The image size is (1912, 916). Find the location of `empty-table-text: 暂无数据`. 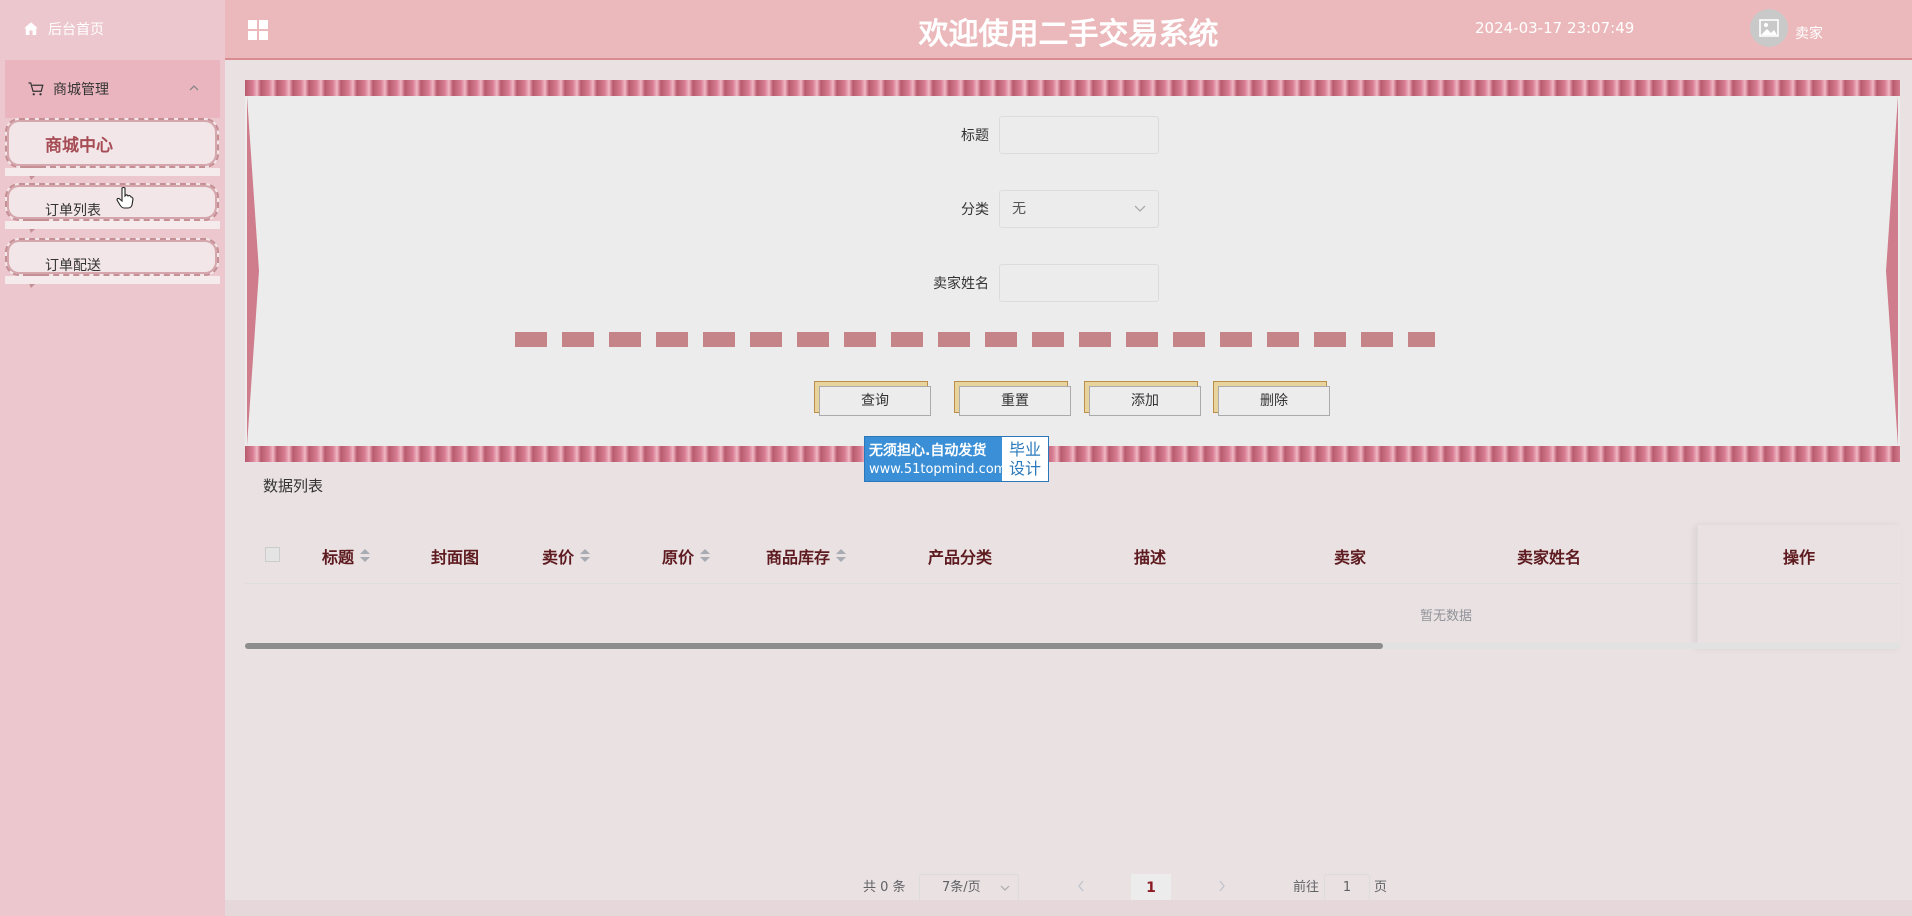

empty-table-text: 暂无数据 is located at coordinates (1446, 616).